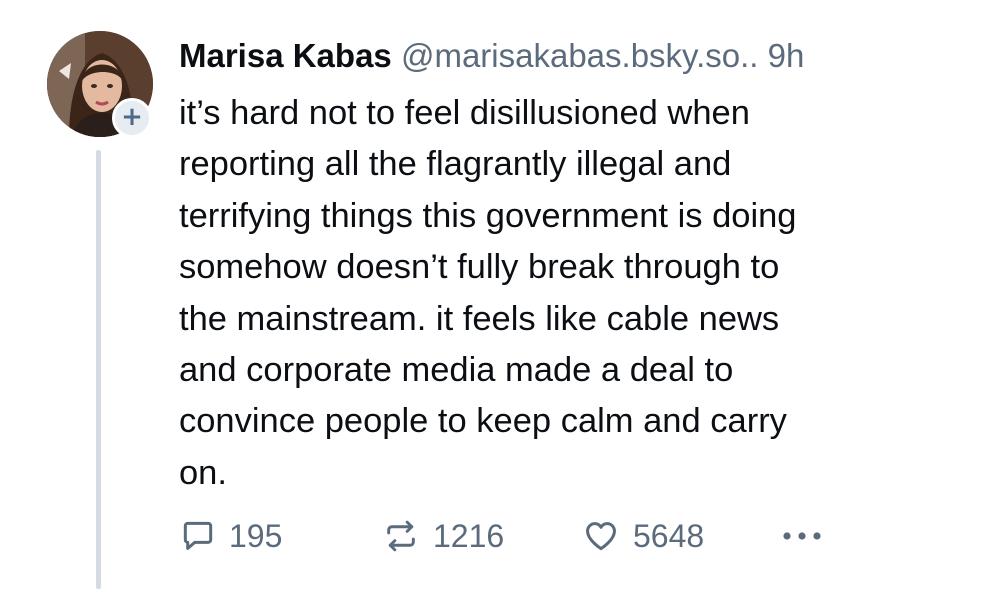 Image resolution: width=1000 pixels, height=589 pixels. I want to click on repost-icon, so click(401, 536).